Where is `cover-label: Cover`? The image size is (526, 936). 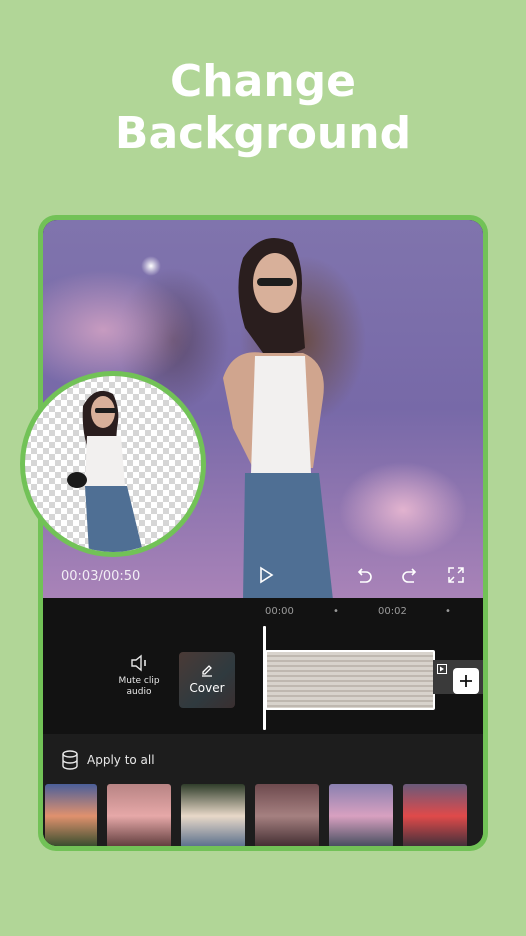 cover-label: Cover is located at coordinates (207, 688).